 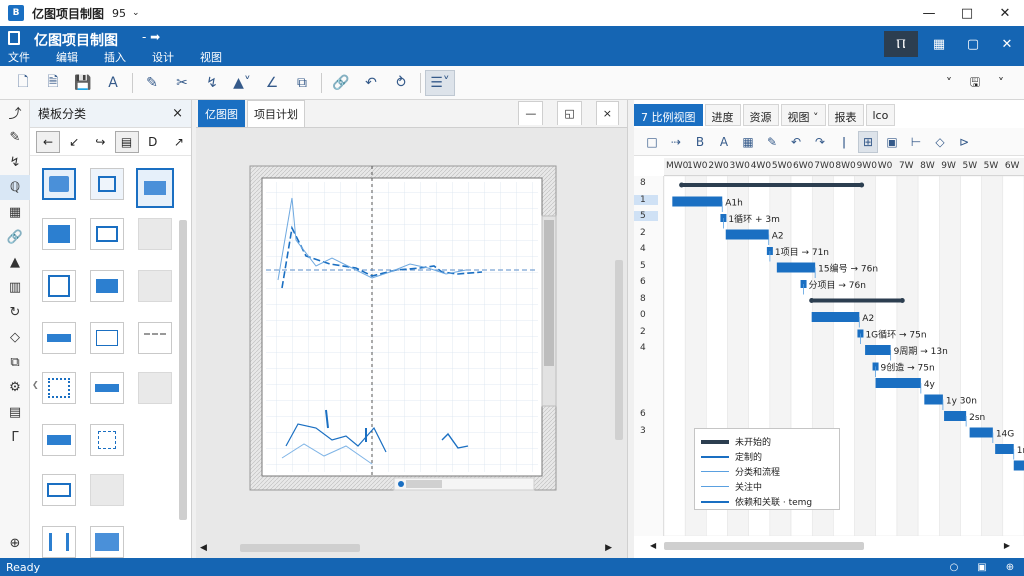 I want to click on line-icon: ∠, so click(x=272, y=83).